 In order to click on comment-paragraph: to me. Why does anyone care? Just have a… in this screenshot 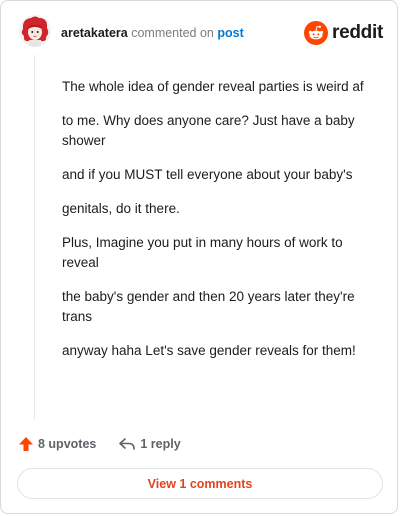, I will do `click(208, 130)`.